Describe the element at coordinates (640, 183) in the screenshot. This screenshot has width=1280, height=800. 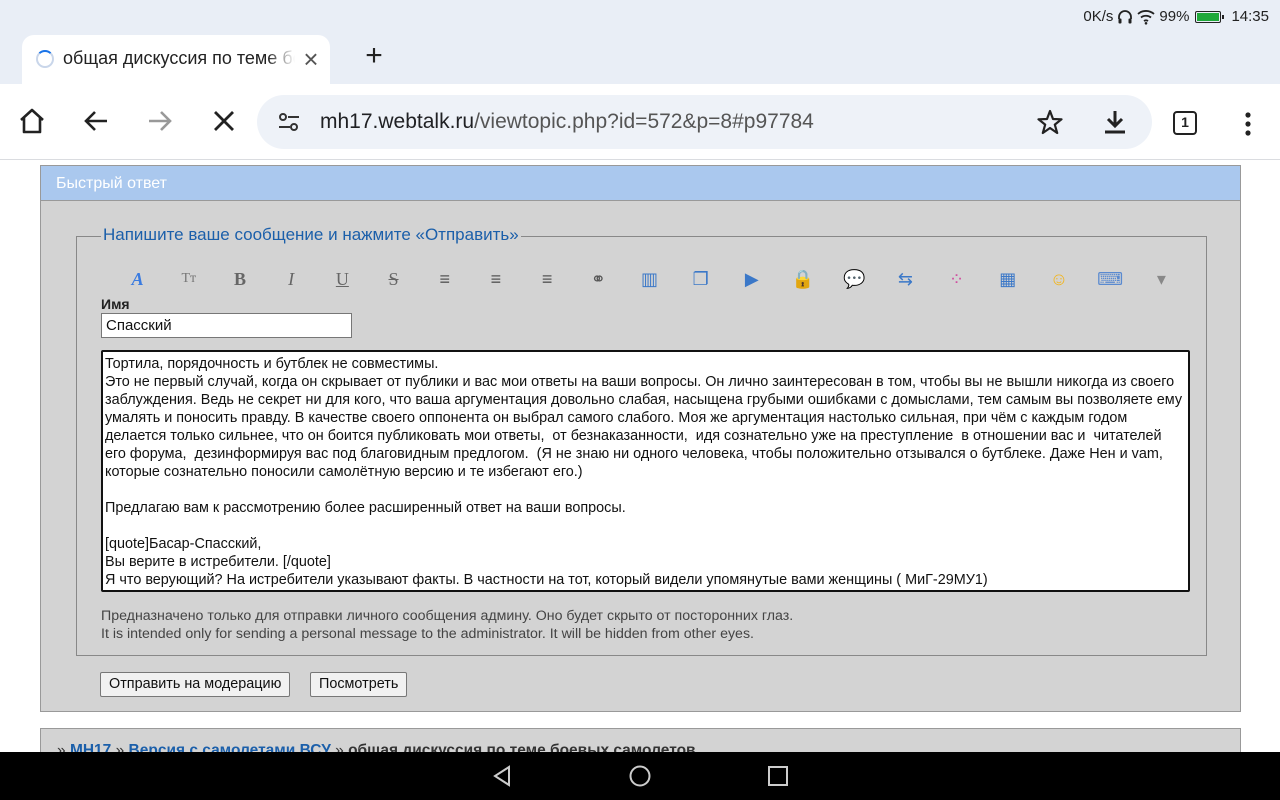
I see `quick-reply-title: Быстрый ответ` at that location.